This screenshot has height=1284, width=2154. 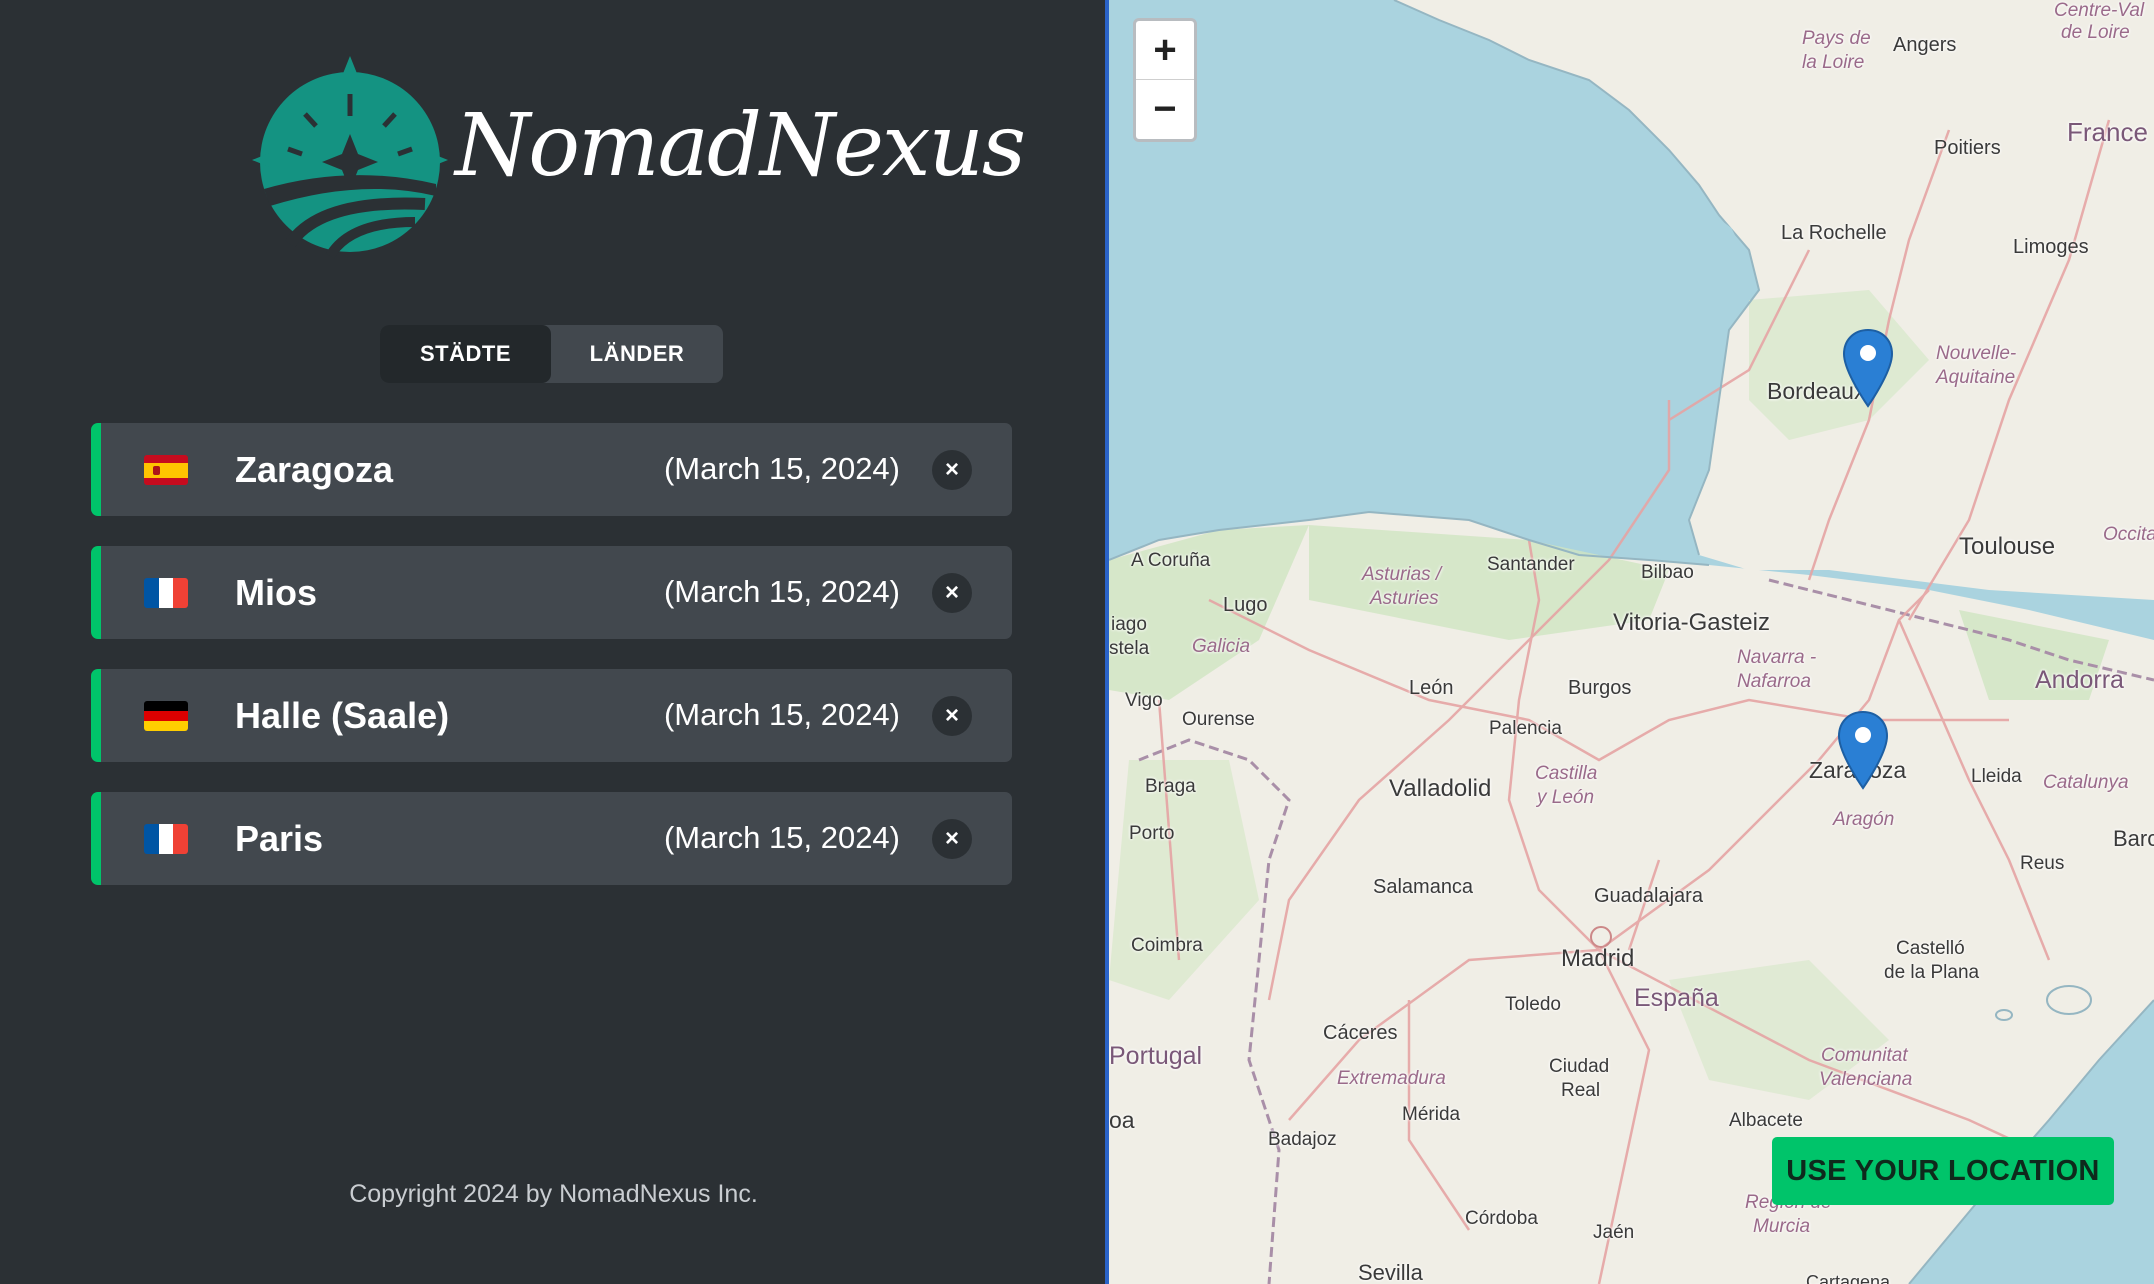 I want to click on map-label: Murcia, so click(x=1782, y=1226).